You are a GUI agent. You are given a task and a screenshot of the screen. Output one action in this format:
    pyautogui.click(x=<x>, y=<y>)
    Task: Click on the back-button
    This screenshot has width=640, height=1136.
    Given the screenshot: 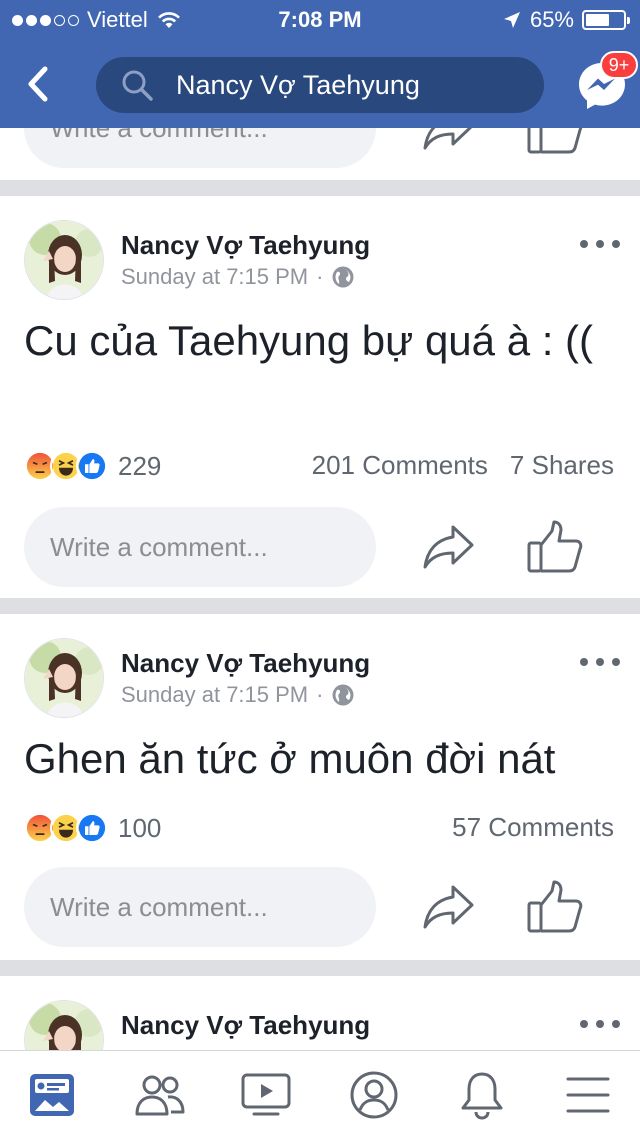 What is the action you would take?
    pyautogui.click(x=38, y=84)
    